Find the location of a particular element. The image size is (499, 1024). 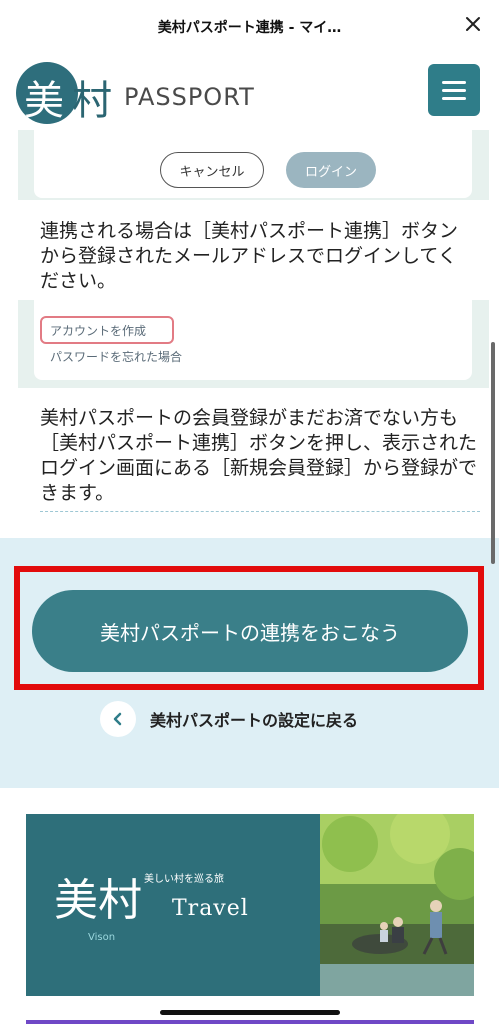

account-links-container: アカウントを作成 パスワードを忘れた場合 is located at coordinates (253, 344).